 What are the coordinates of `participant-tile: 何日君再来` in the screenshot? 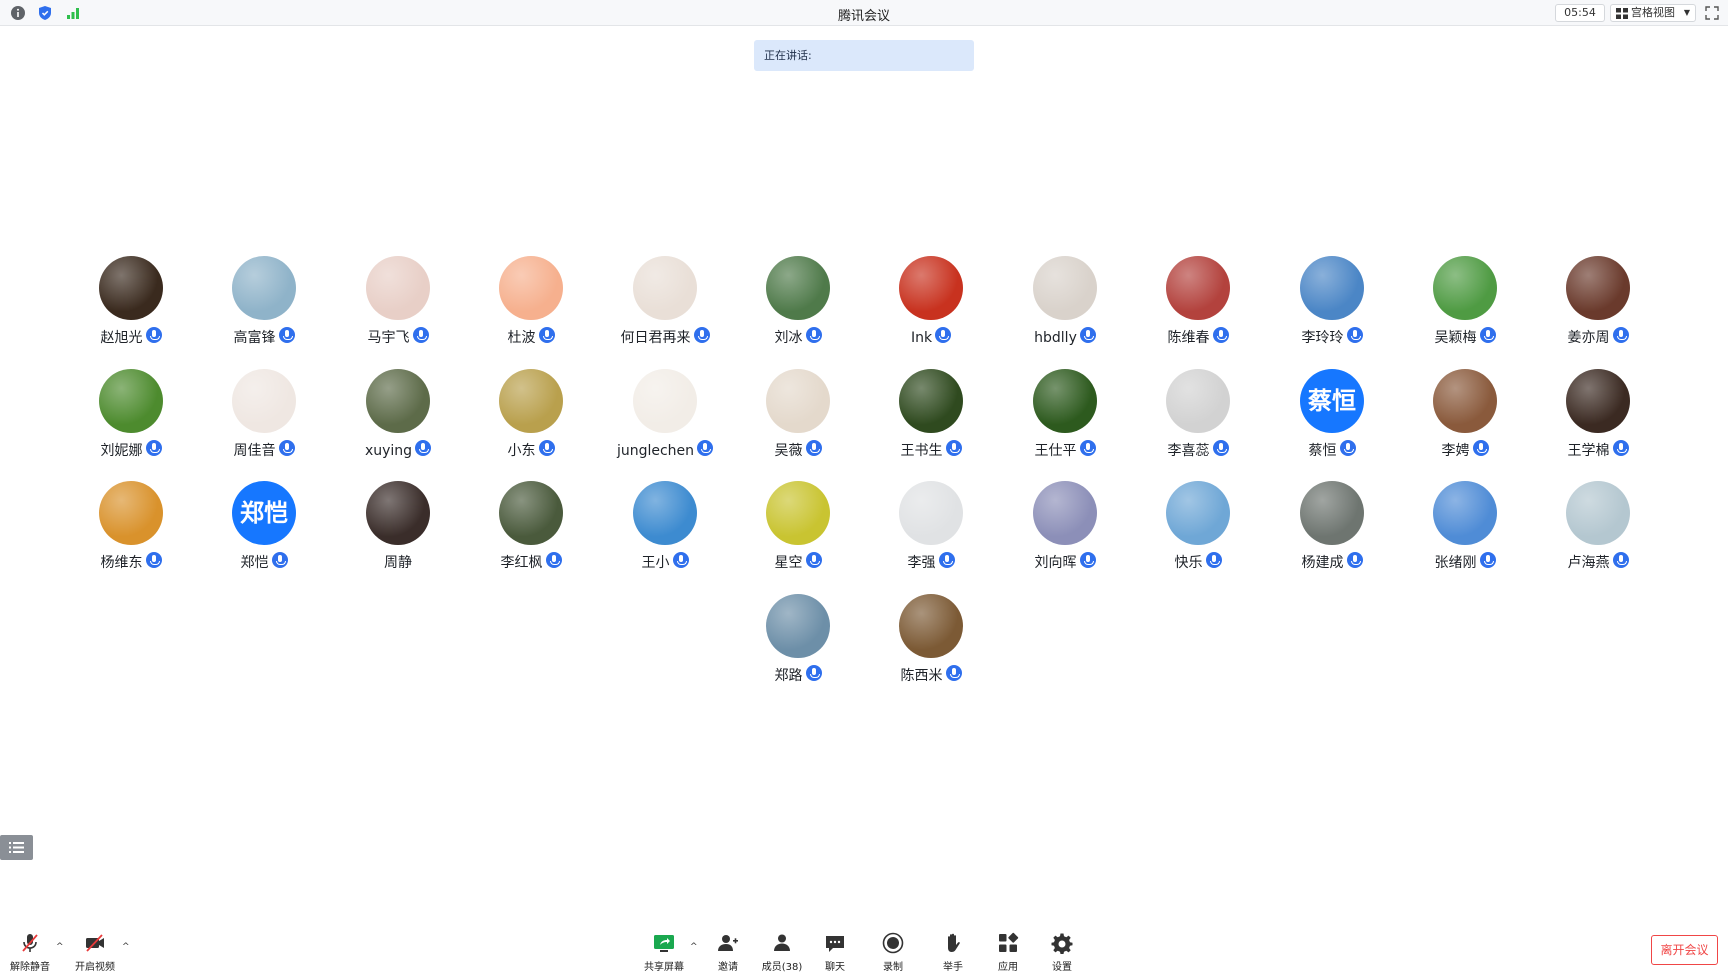 It's located at (665, 306).